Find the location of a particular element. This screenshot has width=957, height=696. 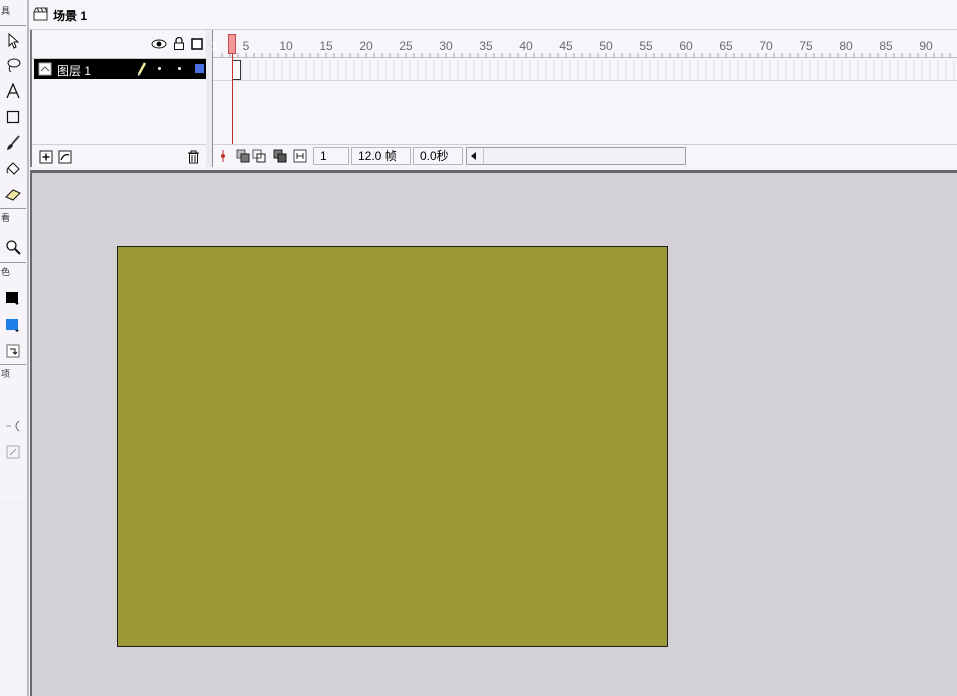

scroll-track is located at coordinates (584, 156).